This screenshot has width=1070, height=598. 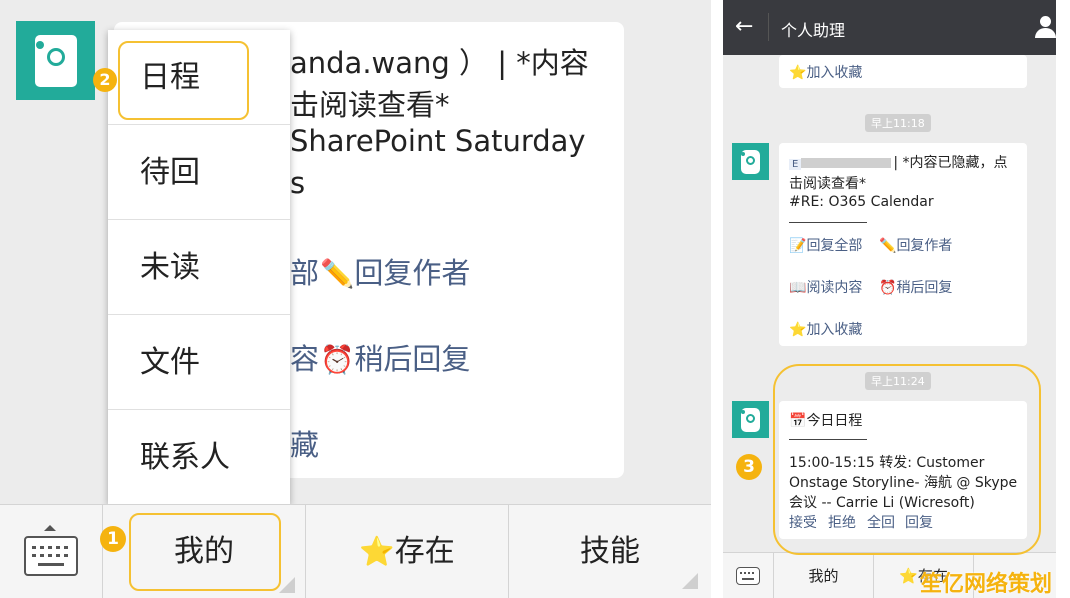 I want to click on watermark: 笙亿网络策划, so click(x=986, y=584).